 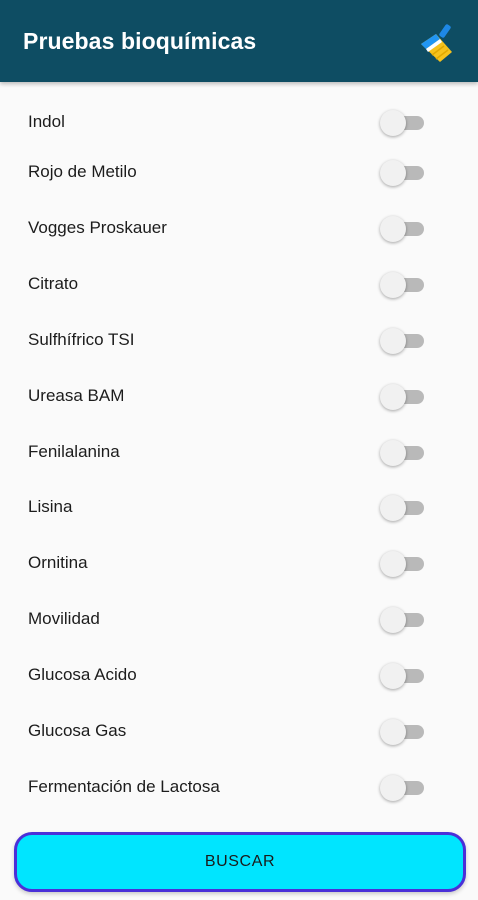 I want to click on search-button: BUSCAR, so click(x=240, y=862).